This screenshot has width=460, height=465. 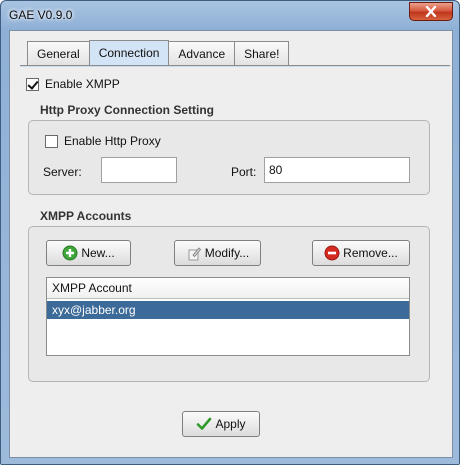 I want to click on checkmark-icon, so click(x=204, y=424).